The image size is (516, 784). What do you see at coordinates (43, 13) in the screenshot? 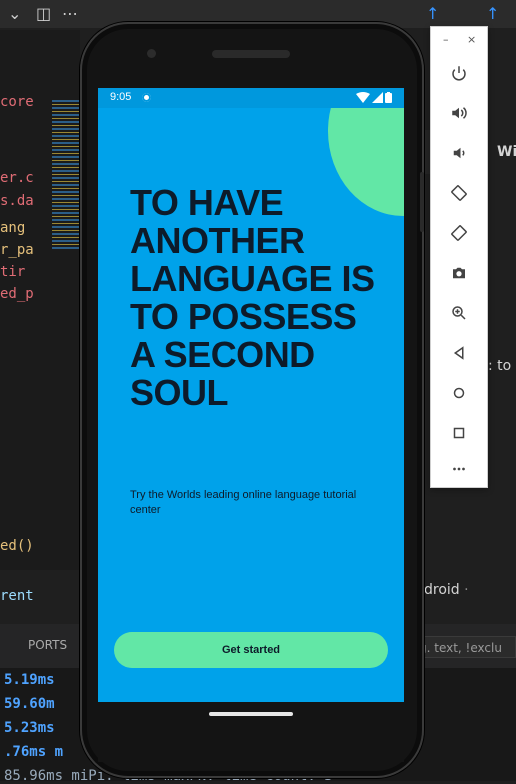
I see `split-editor-icon: ◫` at bounding box center [43, 13].